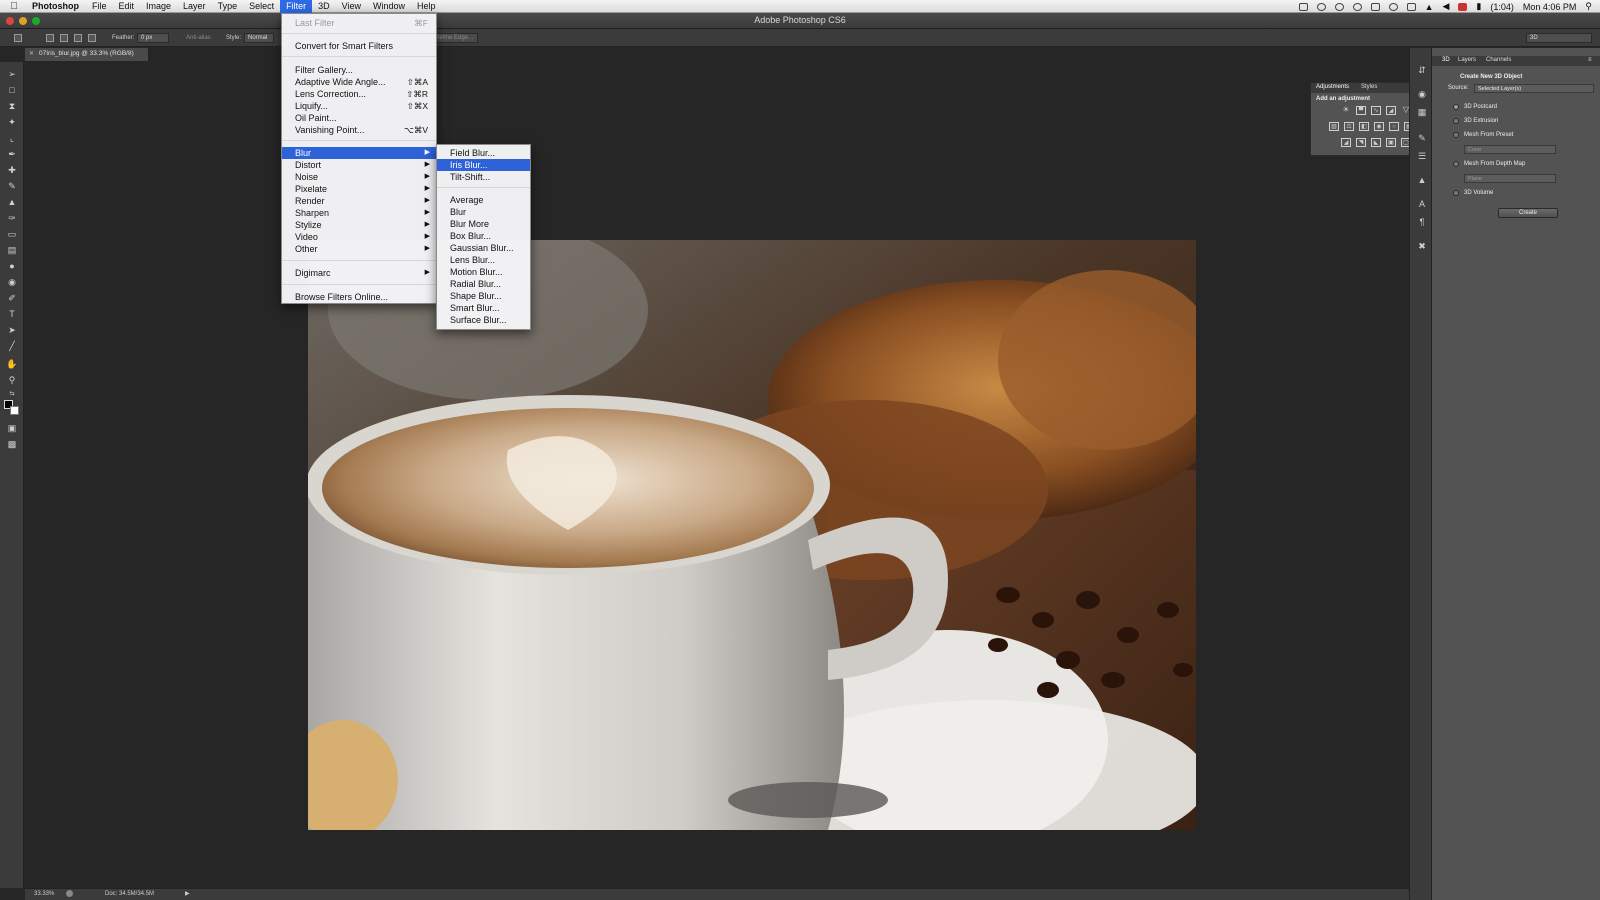 Image resolution: width=1600 pixels, height=900 pixels. Describe the element at coordinates (483, 212) in the screenshot. I see `blur-item: Blur` at that location.